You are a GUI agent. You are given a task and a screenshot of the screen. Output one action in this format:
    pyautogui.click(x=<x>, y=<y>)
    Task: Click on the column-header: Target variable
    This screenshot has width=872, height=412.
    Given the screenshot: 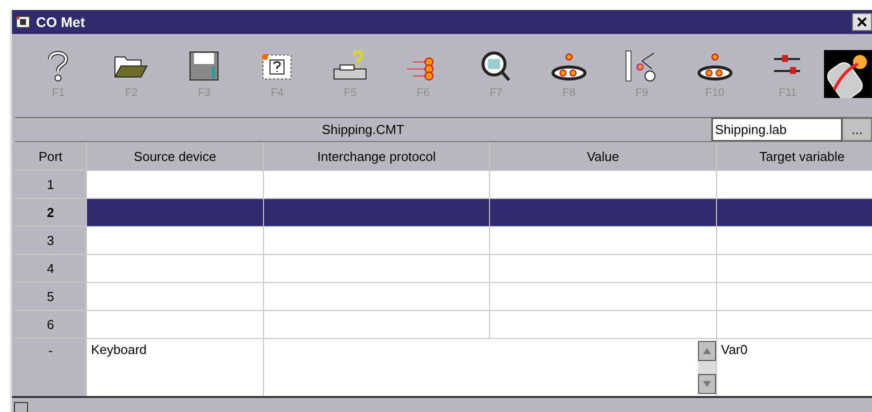 What is the action you would take?
    pyautogui.click(x=794, y=156)
    